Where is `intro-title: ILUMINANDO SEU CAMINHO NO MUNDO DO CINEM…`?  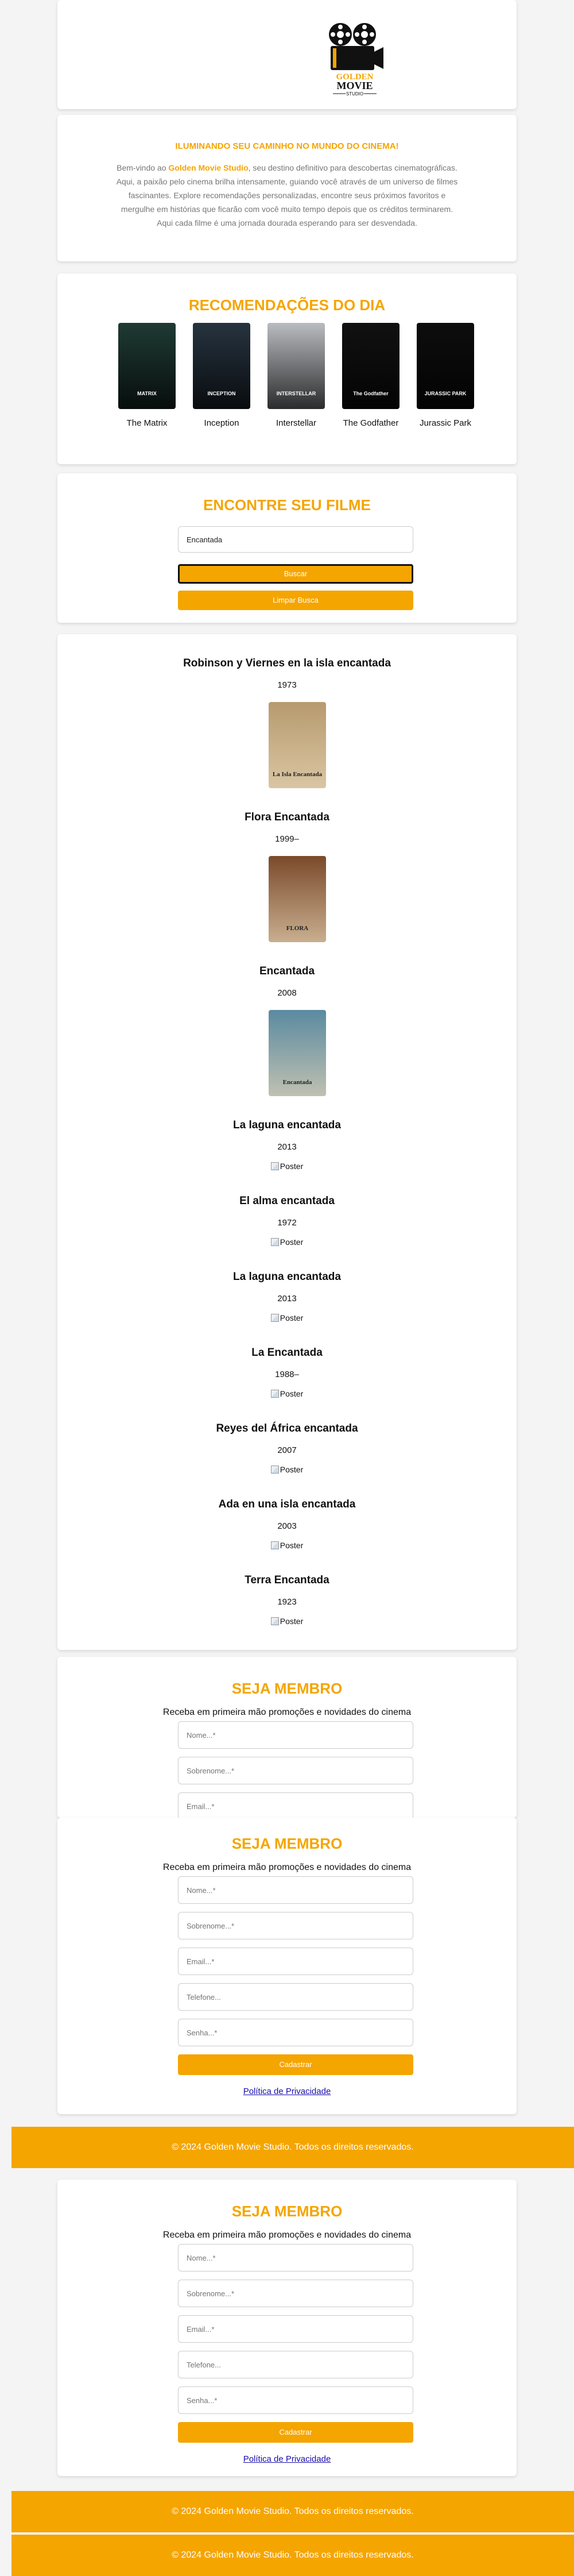
intro-title: ILUMINANDO SEU CAMINHO NO MUNDO DO CINEM… is located at coordinates (287, 146).